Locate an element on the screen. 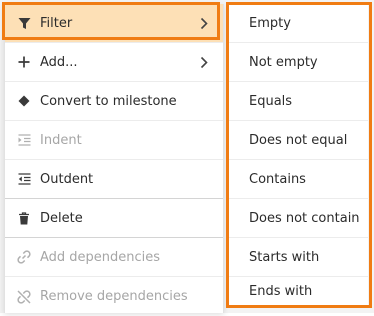 Image resolution: width=374 pixels, height=316 pixels. menu-item-convert-to-milestone: Convert to milestone is located at coordinates (114, 101).